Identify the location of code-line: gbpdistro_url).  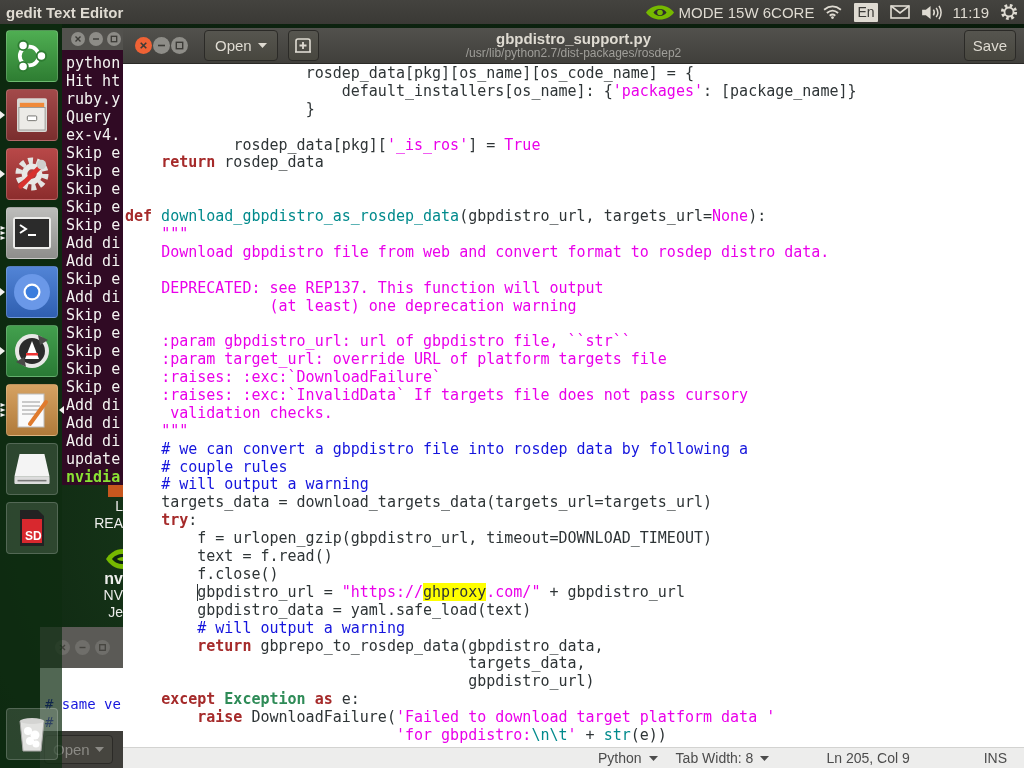
(531, 681).